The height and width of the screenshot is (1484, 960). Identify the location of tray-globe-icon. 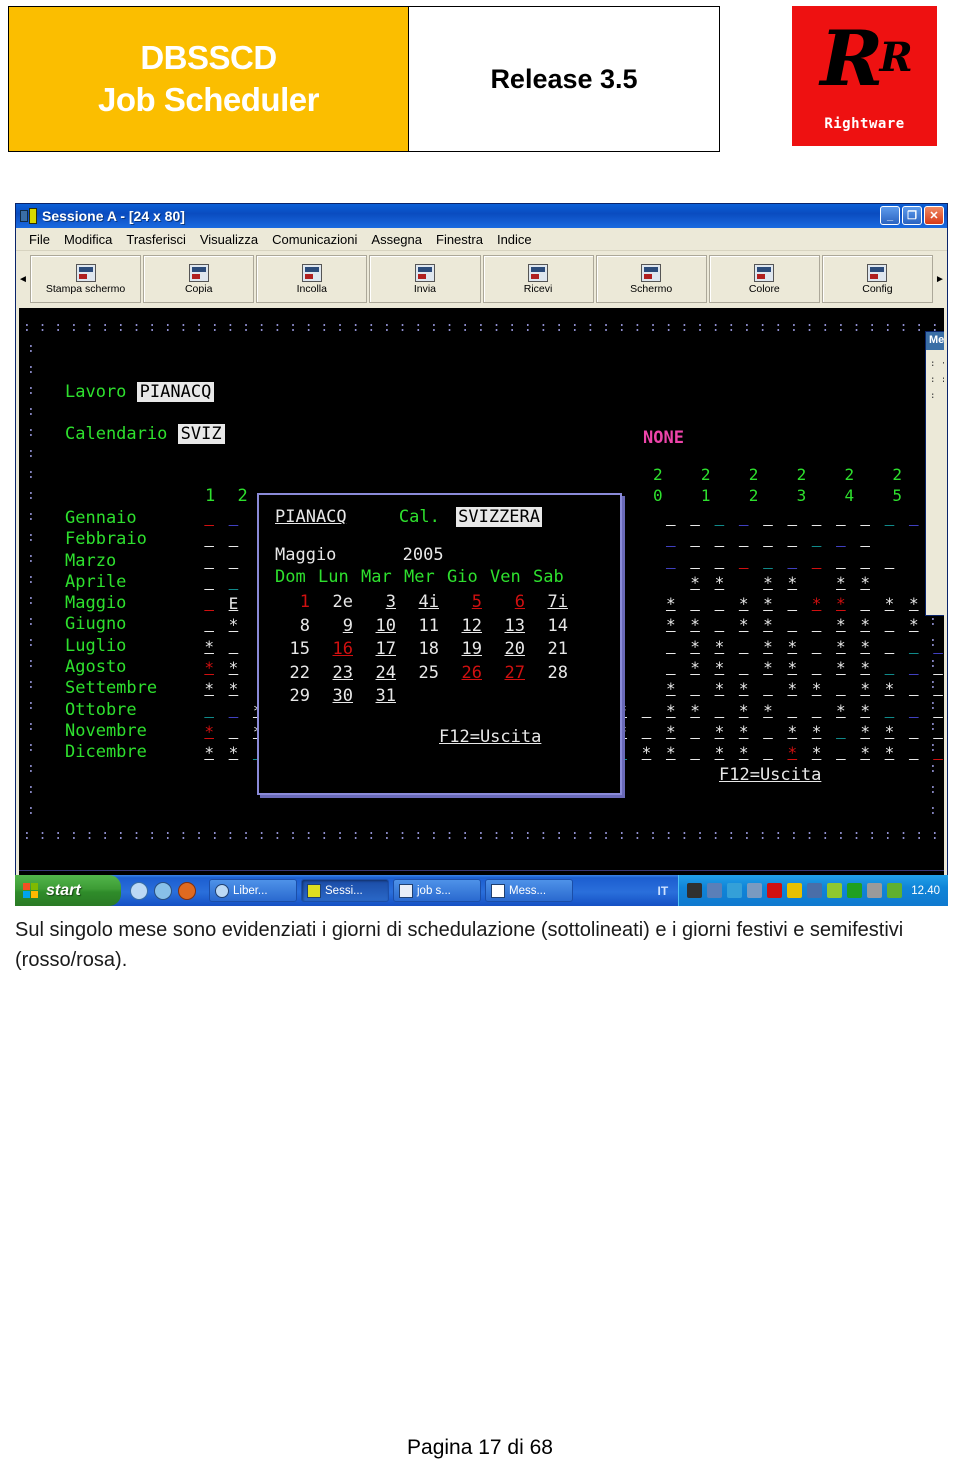
(855, 890).